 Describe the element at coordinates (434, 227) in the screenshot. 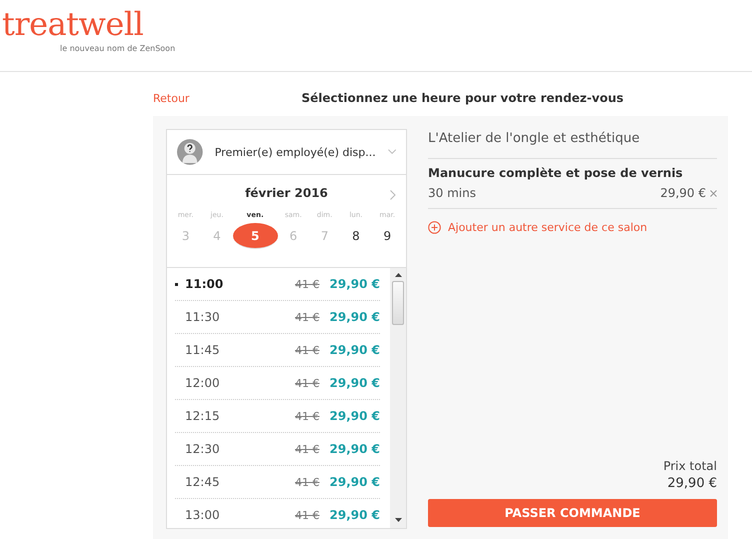

I see `plus-circle-icon` at that location.